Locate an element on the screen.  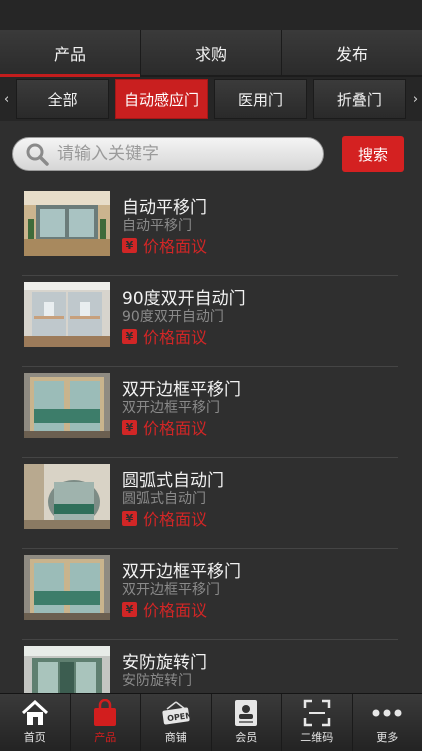
product-subtitle: 90度双开自动门 is located at coordinates (173, 316).